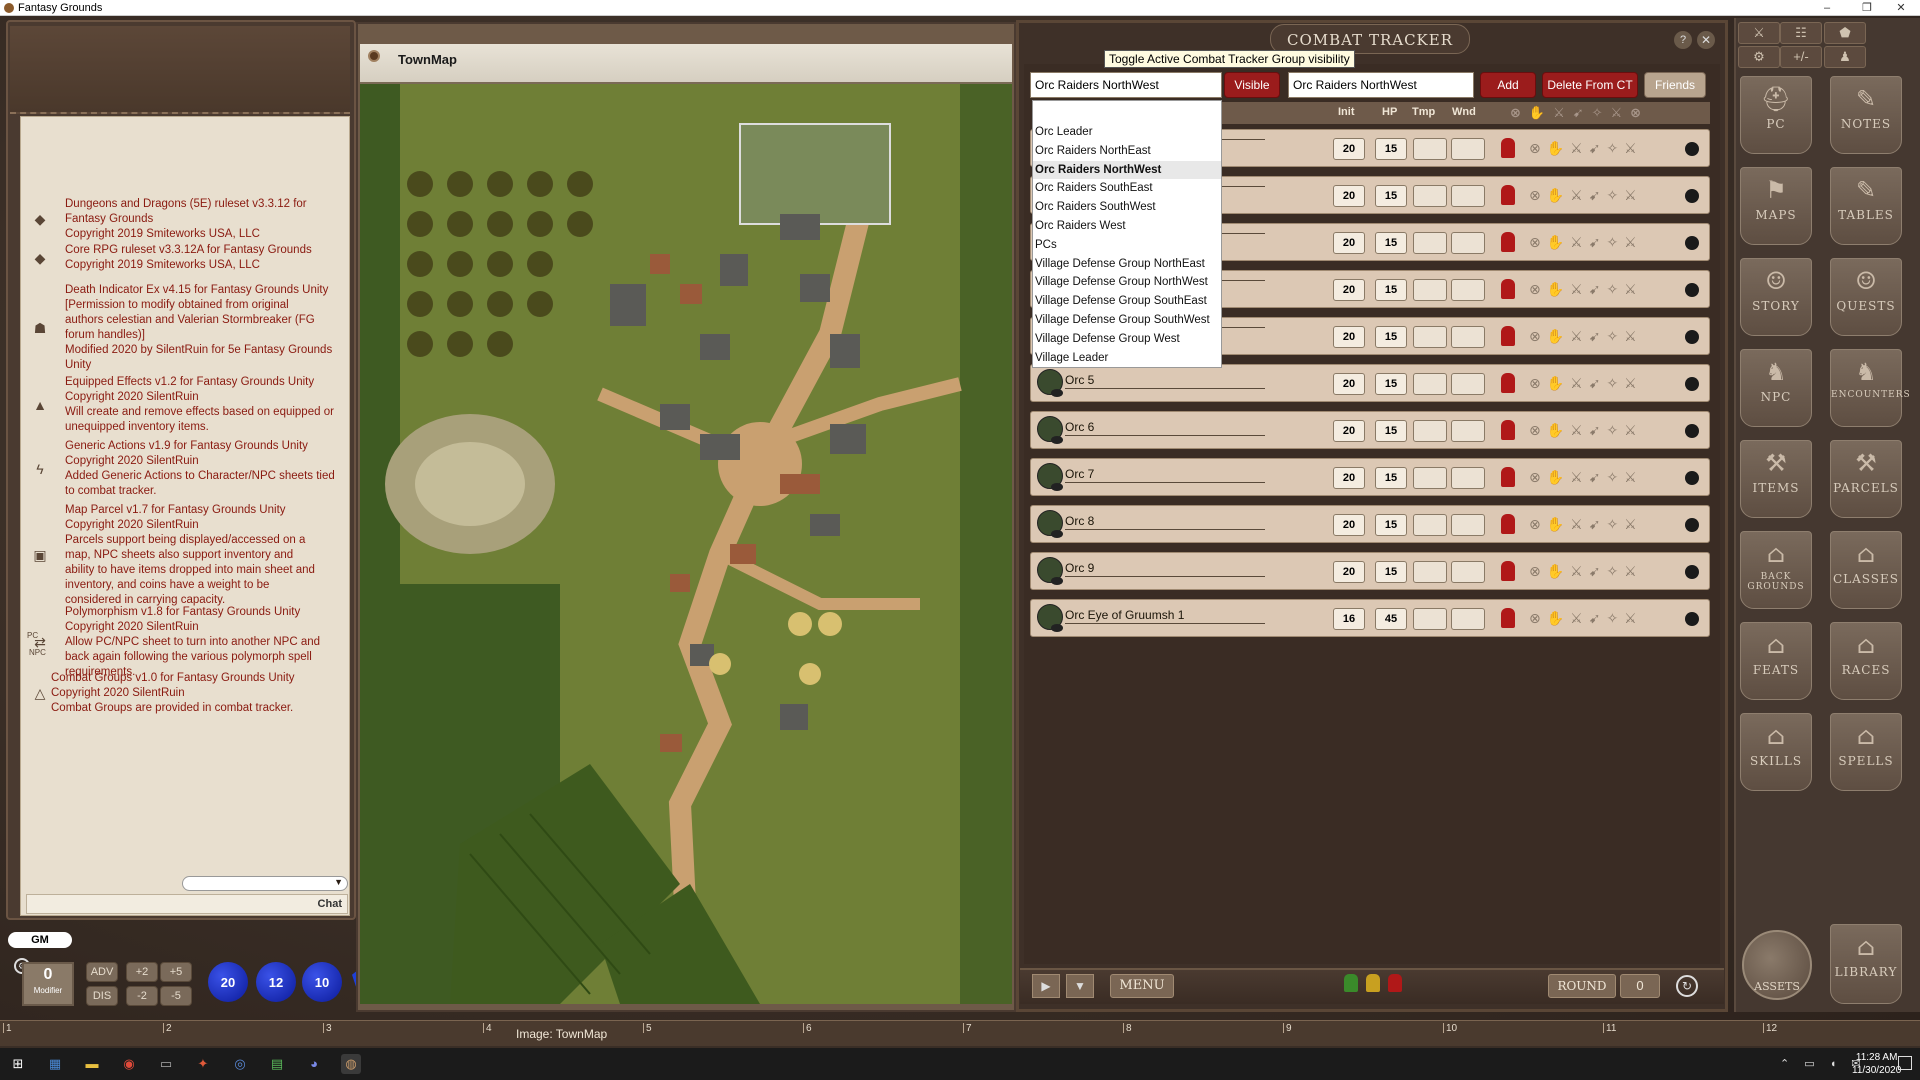 This screenshot has height=1080, width=1920. Describe the element at coordinates (1905, 1063) in the screenshot. I see `notifications-icon` at that location.